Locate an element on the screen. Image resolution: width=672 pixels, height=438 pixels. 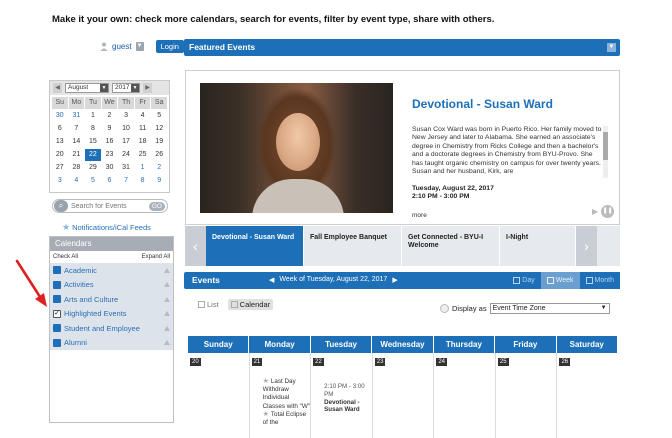
day-number-badge: 26 is located at coordinates (565, 362).